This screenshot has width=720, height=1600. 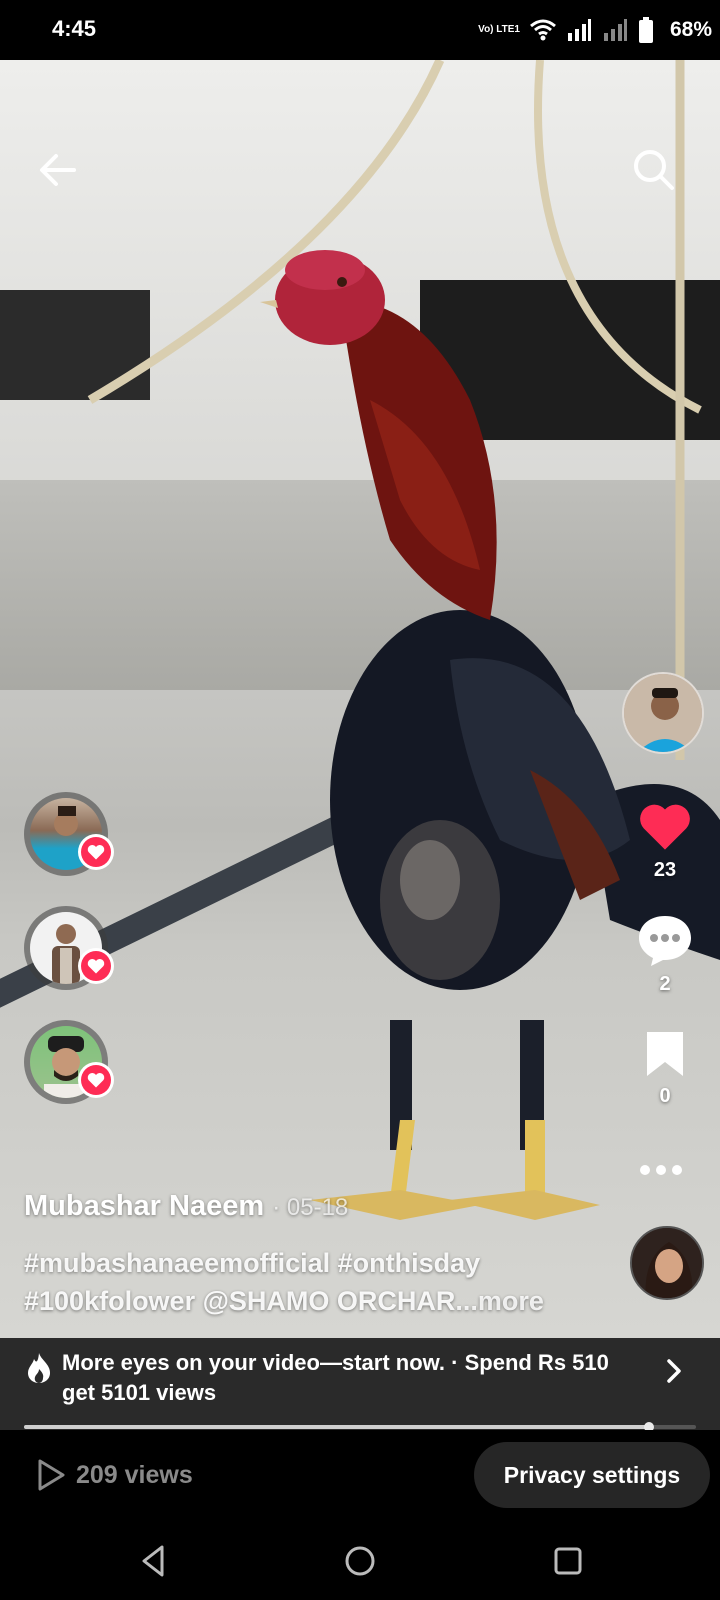 I want to click on status-icons: Vo) LTE1 68%, so click(x=595, y=30).